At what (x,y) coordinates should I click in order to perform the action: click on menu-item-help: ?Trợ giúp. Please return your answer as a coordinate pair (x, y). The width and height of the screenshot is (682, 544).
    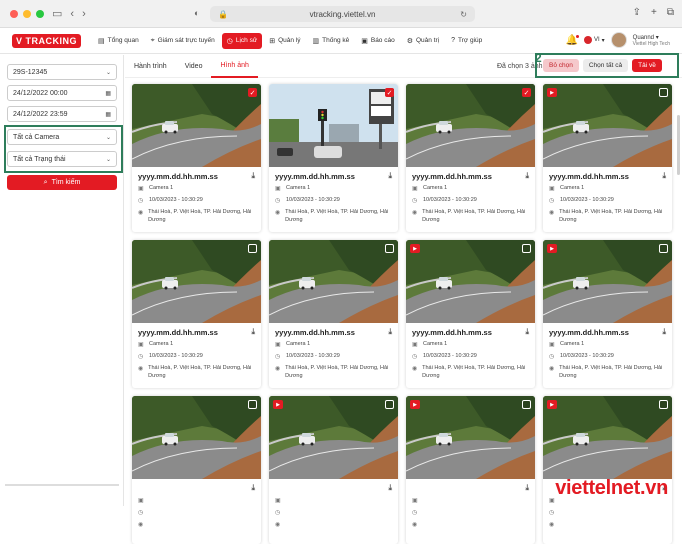
    Looking at the image, I should click on (466, 40).